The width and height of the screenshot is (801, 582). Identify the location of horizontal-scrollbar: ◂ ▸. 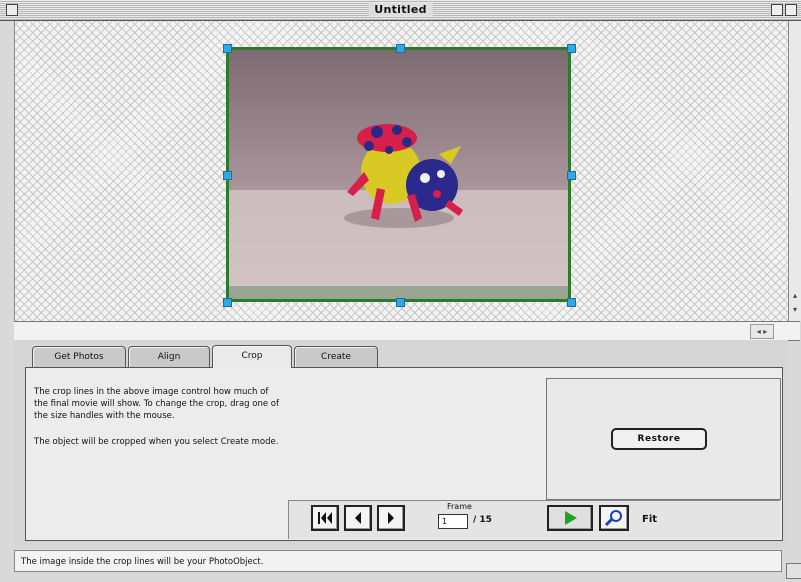
(407, 331).